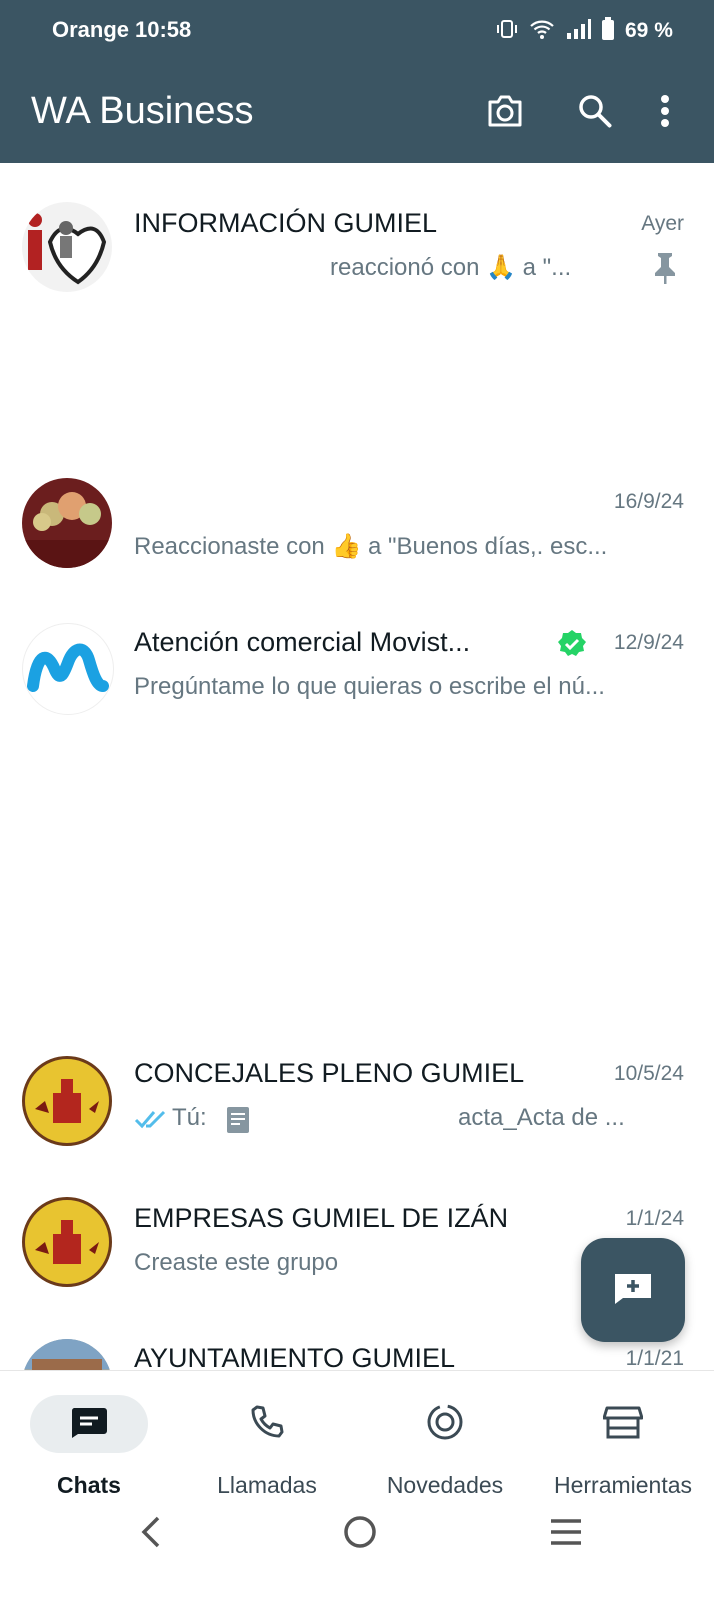 The width and height of the screenshot is (714, 1599). What do you see at coordinates (623, 1485) in the screenshot?
I see `tab-label: Herramientas` at bounding box center [623, 1485].